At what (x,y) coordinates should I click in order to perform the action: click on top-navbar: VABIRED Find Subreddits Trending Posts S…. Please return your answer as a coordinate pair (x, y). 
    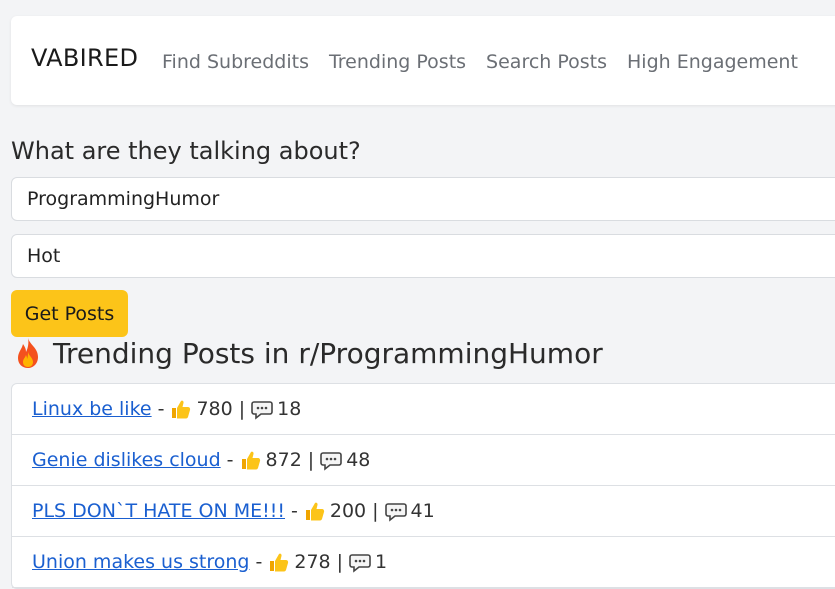
    Looking at the image, I should click on (423, 60).